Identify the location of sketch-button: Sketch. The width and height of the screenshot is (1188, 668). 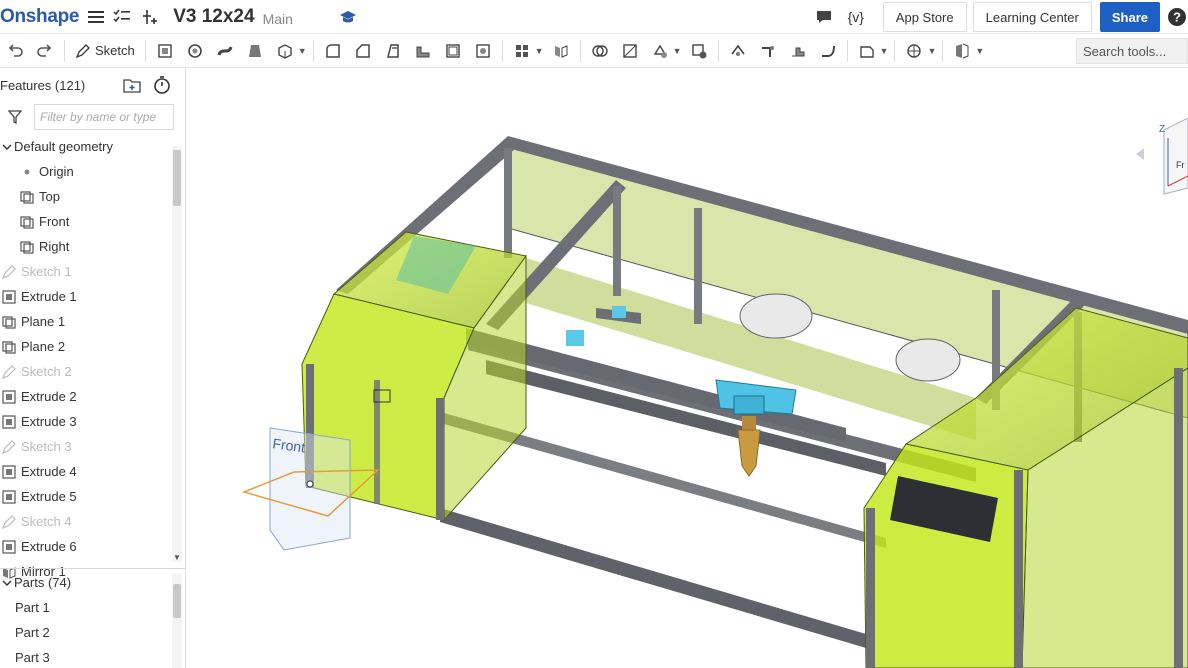
(105, 51).